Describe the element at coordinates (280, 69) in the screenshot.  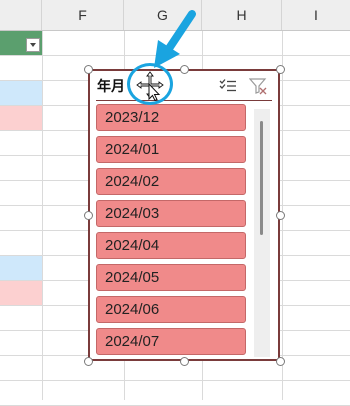
I see `resize-handle-top-right` at that location.